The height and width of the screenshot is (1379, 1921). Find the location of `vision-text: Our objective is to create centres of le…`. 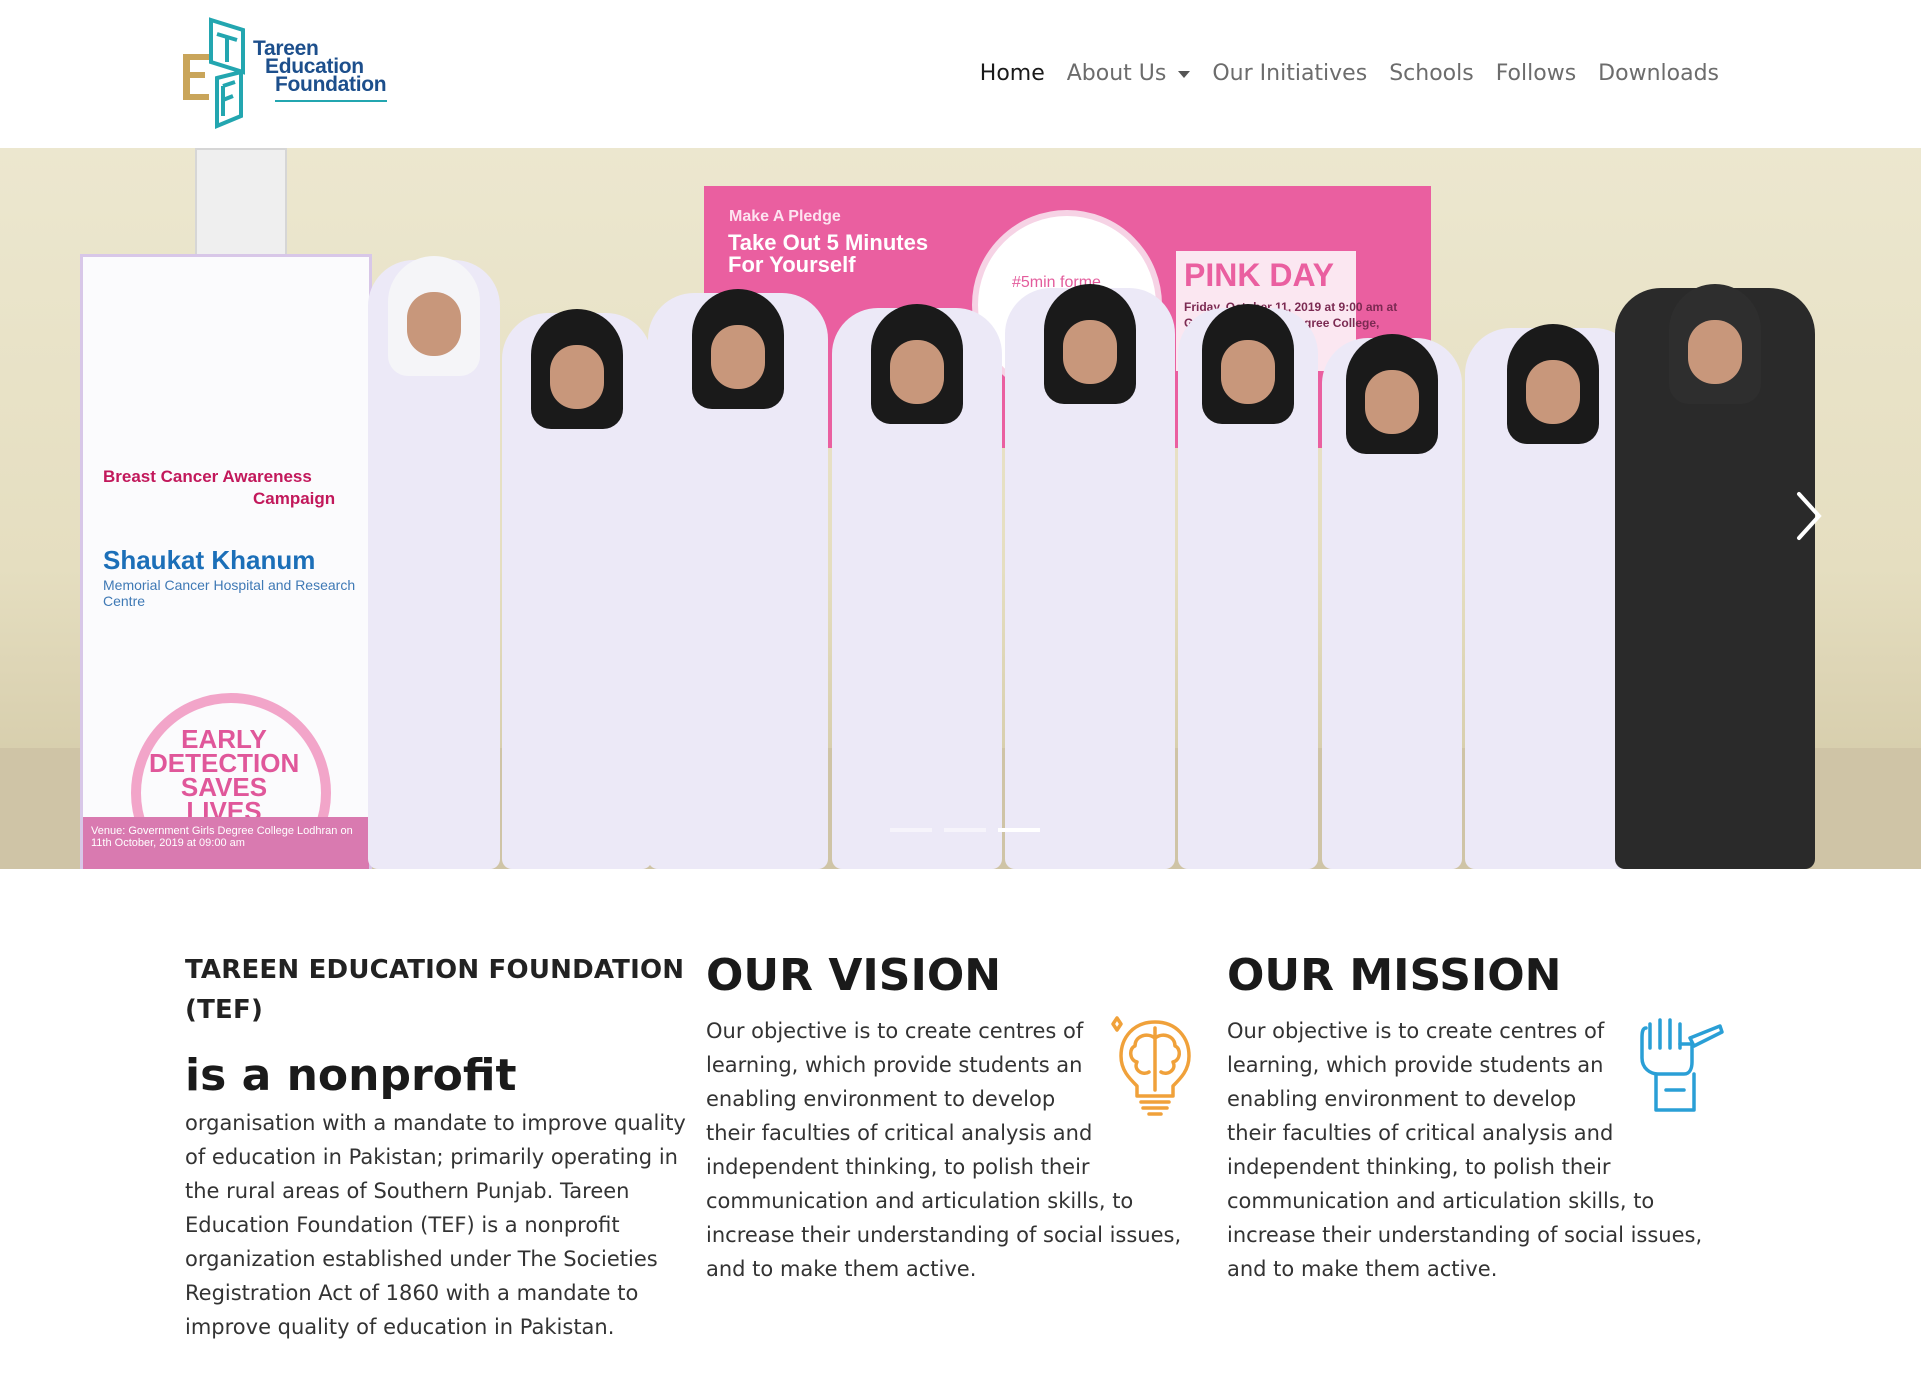

vision-text: Our objective is to create centres of le… is located at coordinates (958, 1150).